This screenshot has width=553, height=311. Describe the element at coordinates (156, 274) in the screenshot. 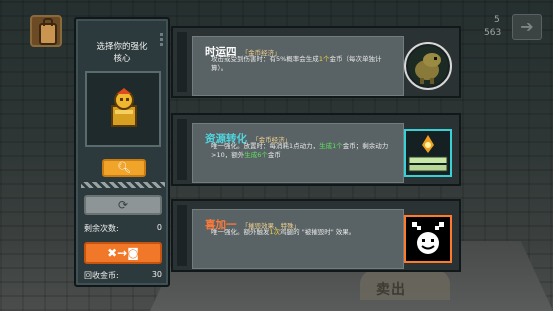

I see `recycle-coins-value: 30` at that location.